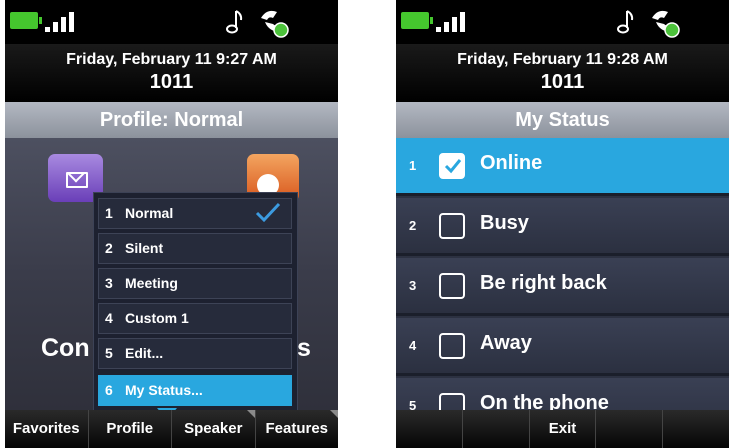  I want to click on menu-item-number: 2, so click(109, 248).